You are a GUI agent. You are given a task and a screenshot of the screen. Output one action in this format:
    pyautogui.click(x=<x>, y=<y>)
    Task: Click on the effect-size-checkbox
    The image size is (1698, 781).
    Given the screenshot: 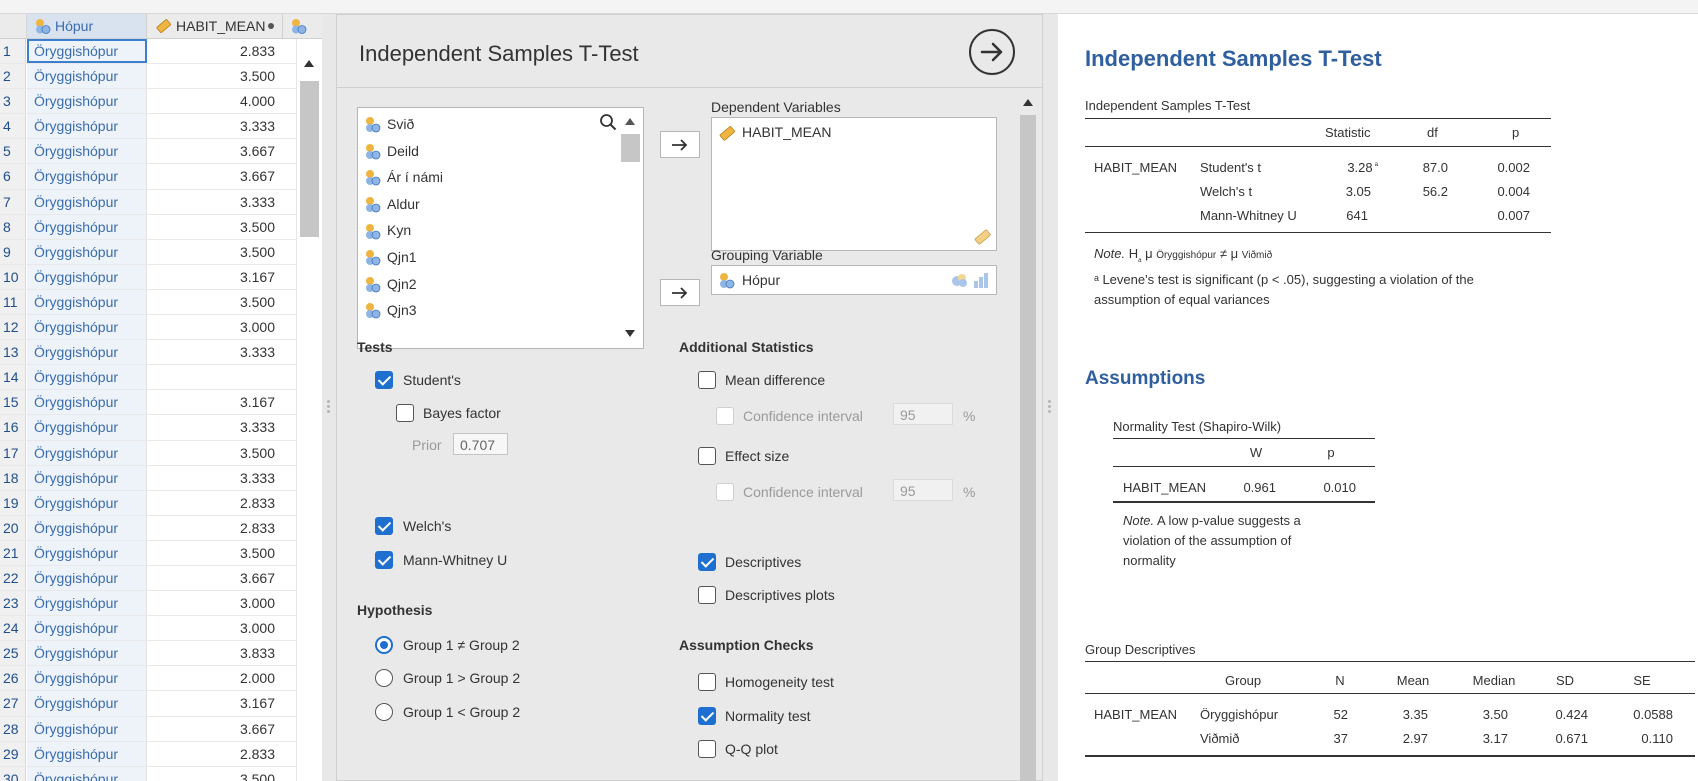 What is the action you would take?
    pyautogui.click(x=707, y=456)
    